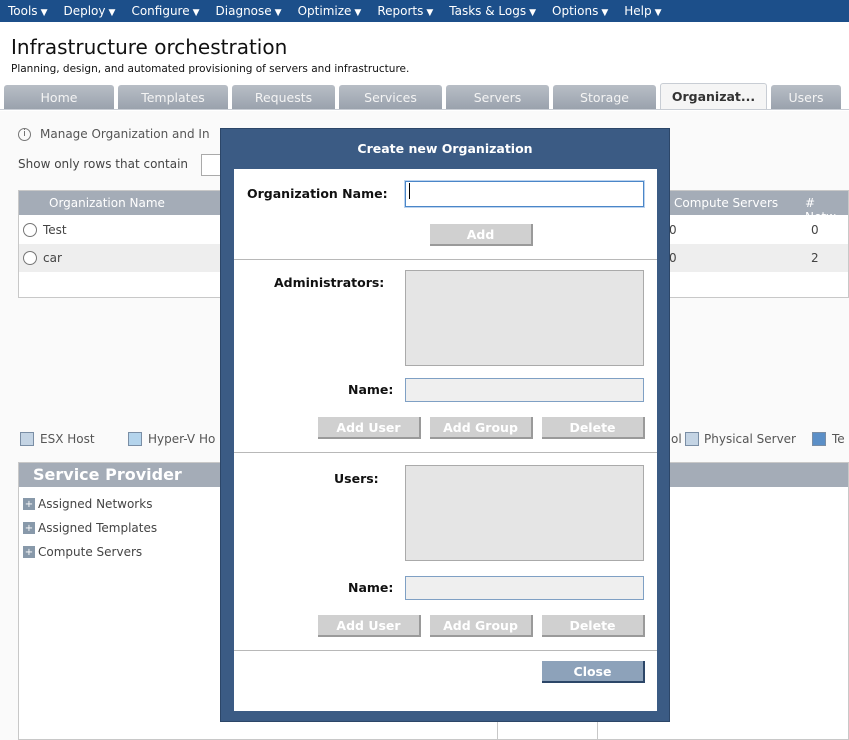 Image resolution: width=849 pixels, height=740 pixels. What do you see at coordinates (369, 428) in the screenshot?
I see `admin-add-user-button: Add User` at bounding box center [369, 428].